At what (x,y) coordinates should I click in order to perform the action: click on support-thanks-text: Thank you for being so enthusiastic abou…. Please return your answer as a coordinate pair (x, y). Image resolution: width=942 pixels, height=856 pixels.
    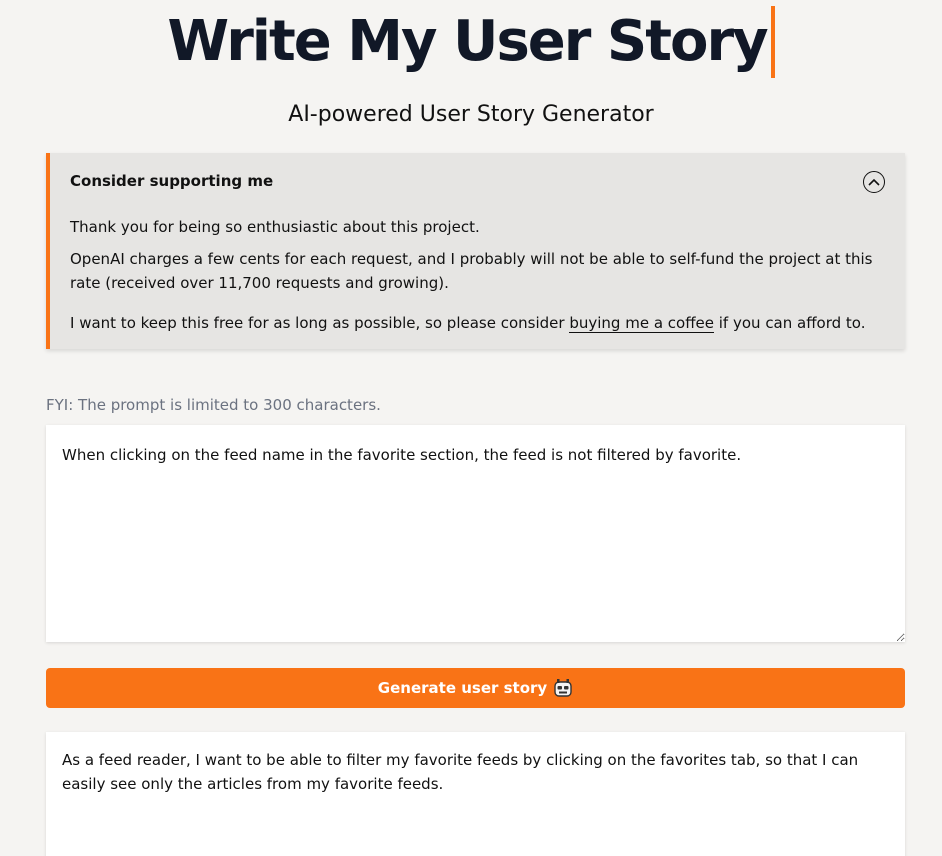
    Looking at the image, I should click on (275, 227).